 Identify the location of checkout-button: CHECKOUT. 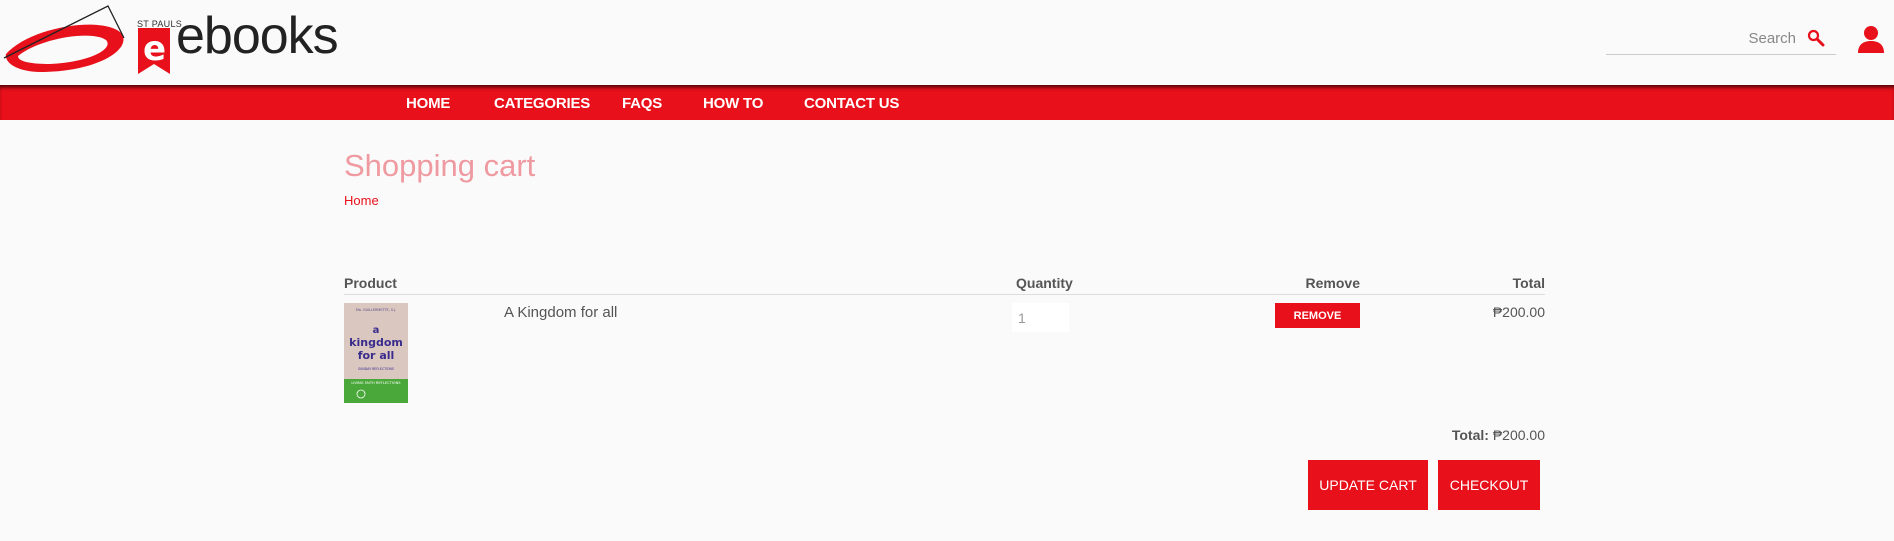
(1489, 485).